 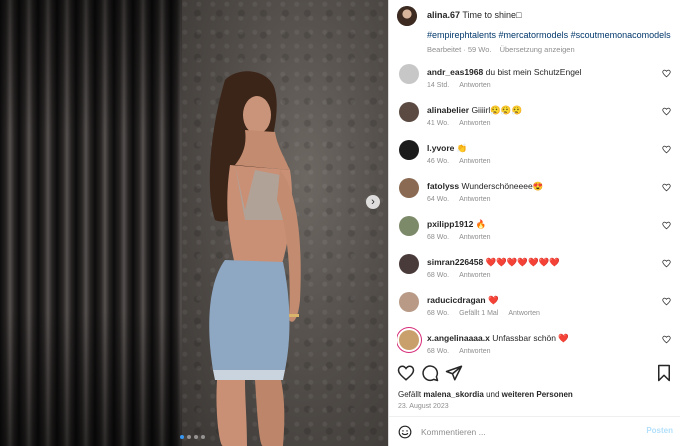 I want to click on comment-text: ❤️, so click(x=493, y=300).